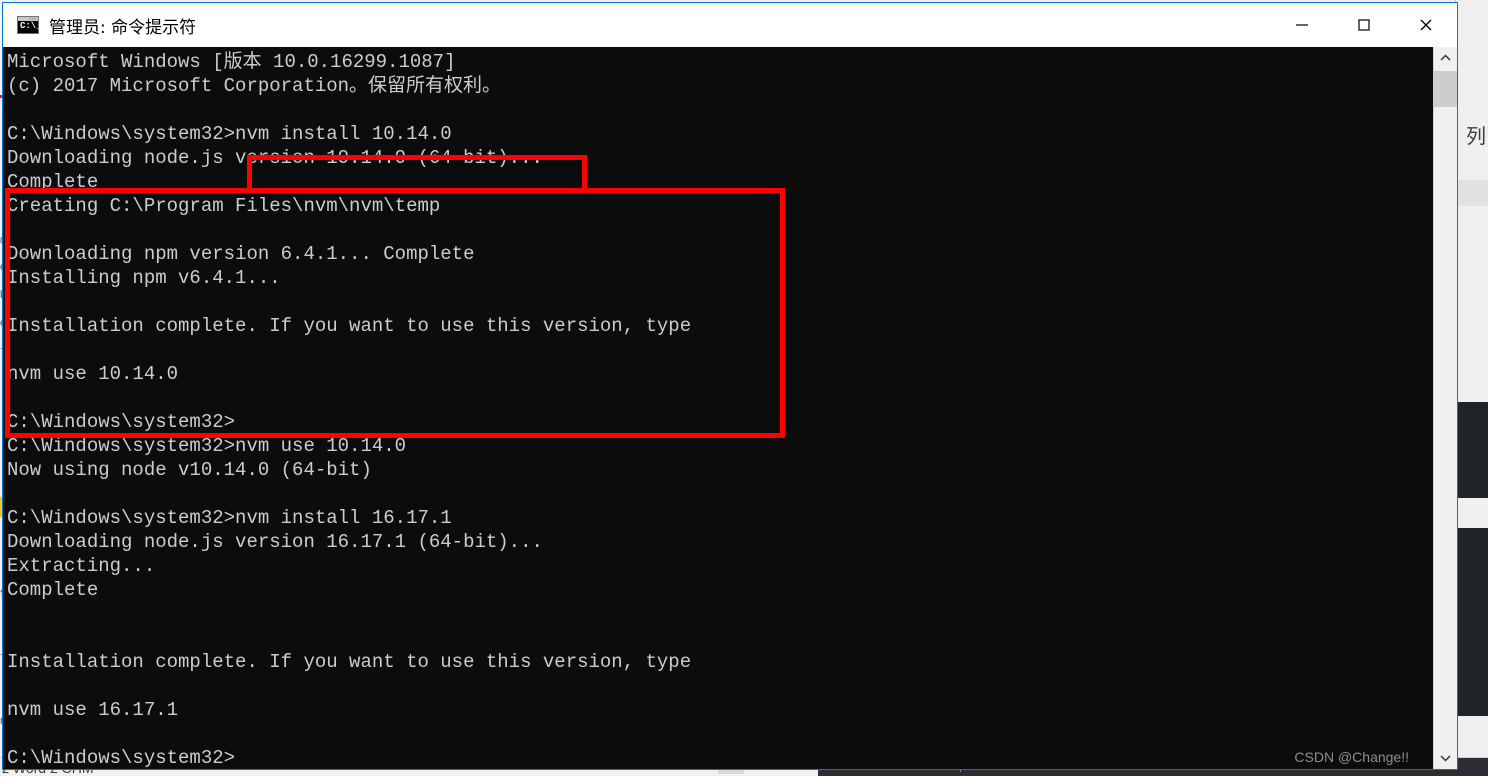  What do you see at coordinates (231, 62) in the screenshot?
I see `terminal-line: Microsoft Windows [版本 10.0.16299.1087]` at bounding box center [231, 62].